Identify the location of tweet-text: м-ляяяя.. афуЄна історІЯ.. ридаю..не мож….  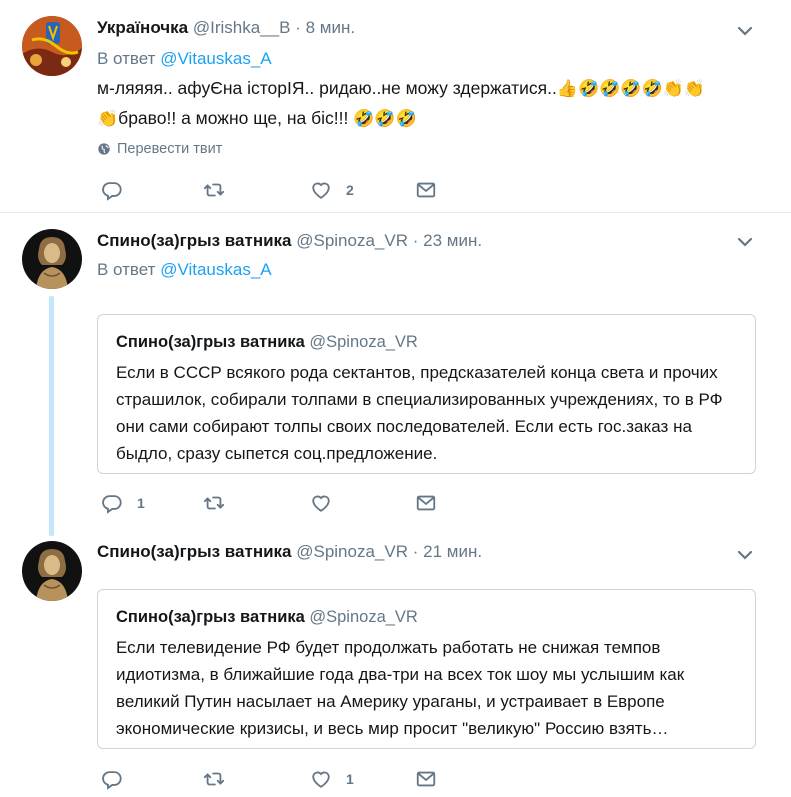
(401, 104).